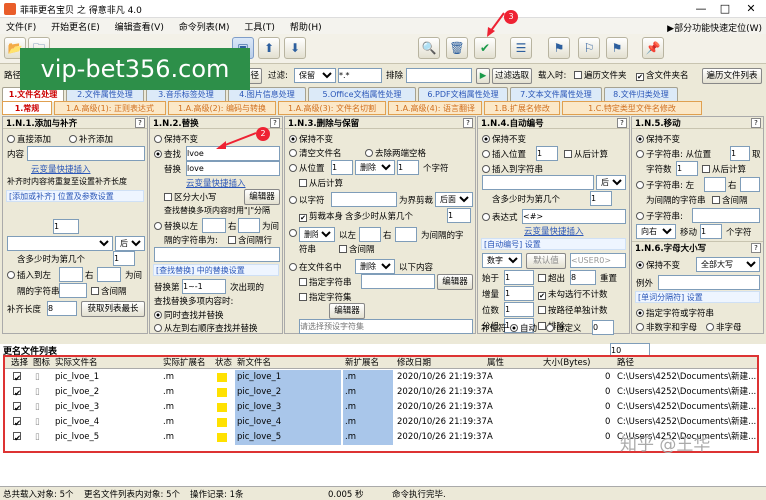 Image resolution: width=766 pixels, height=500 pixels. What do you see at coordinates (459, 215) in the screenshot?
I see `nth-input` at bounding box center [459, 215].